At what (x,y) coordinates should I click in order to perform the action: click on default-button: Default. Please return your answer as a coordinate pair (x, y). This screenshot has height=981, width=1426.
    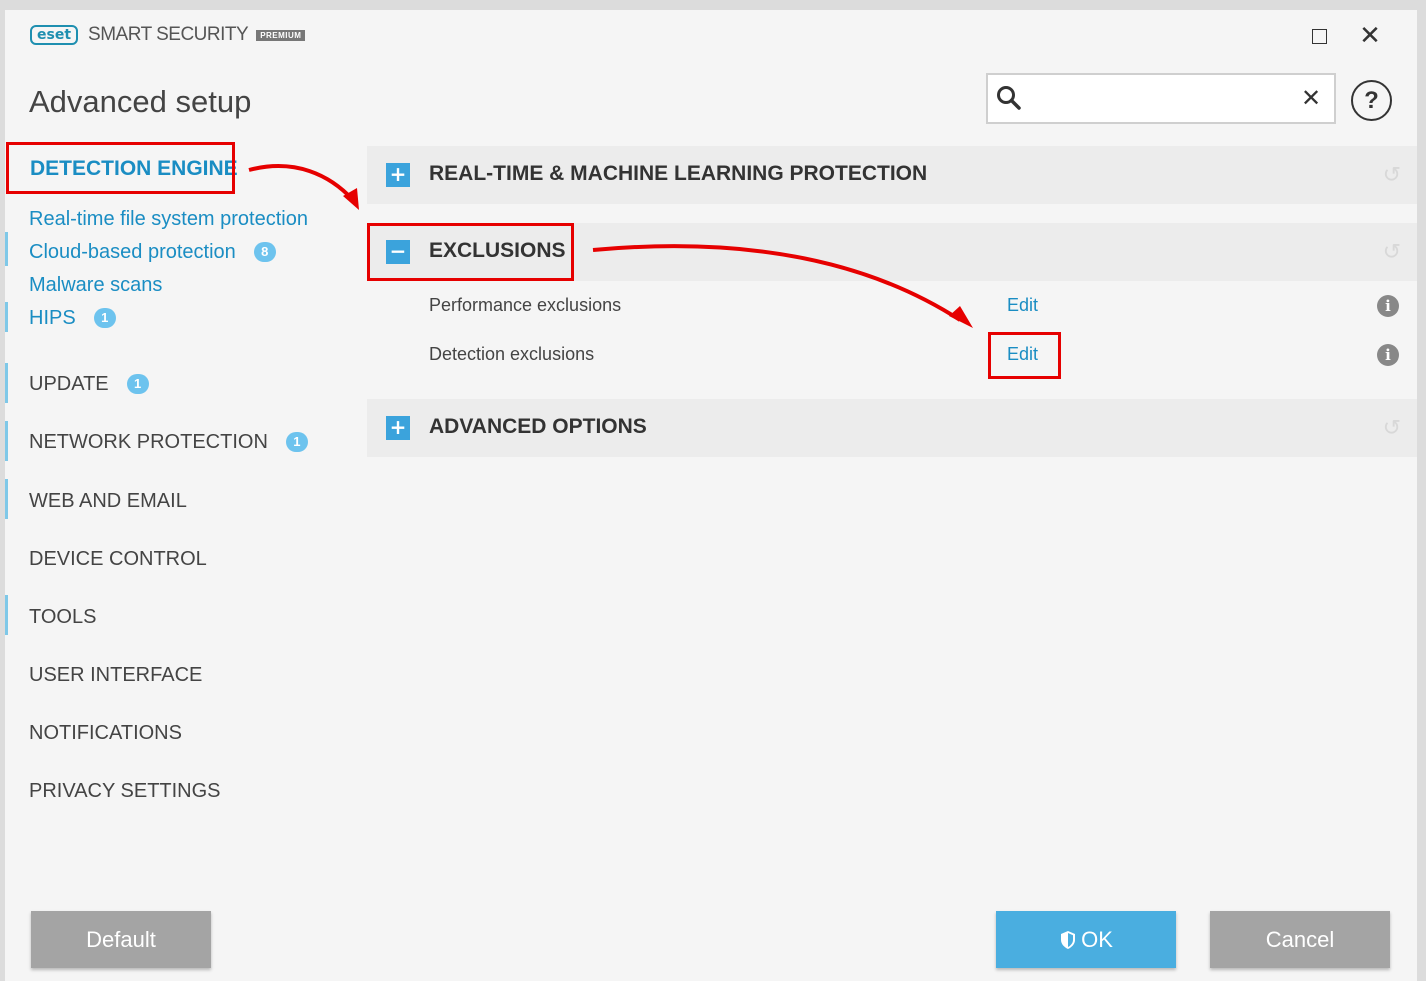
    Looking at the image, I should click on (121, 939).